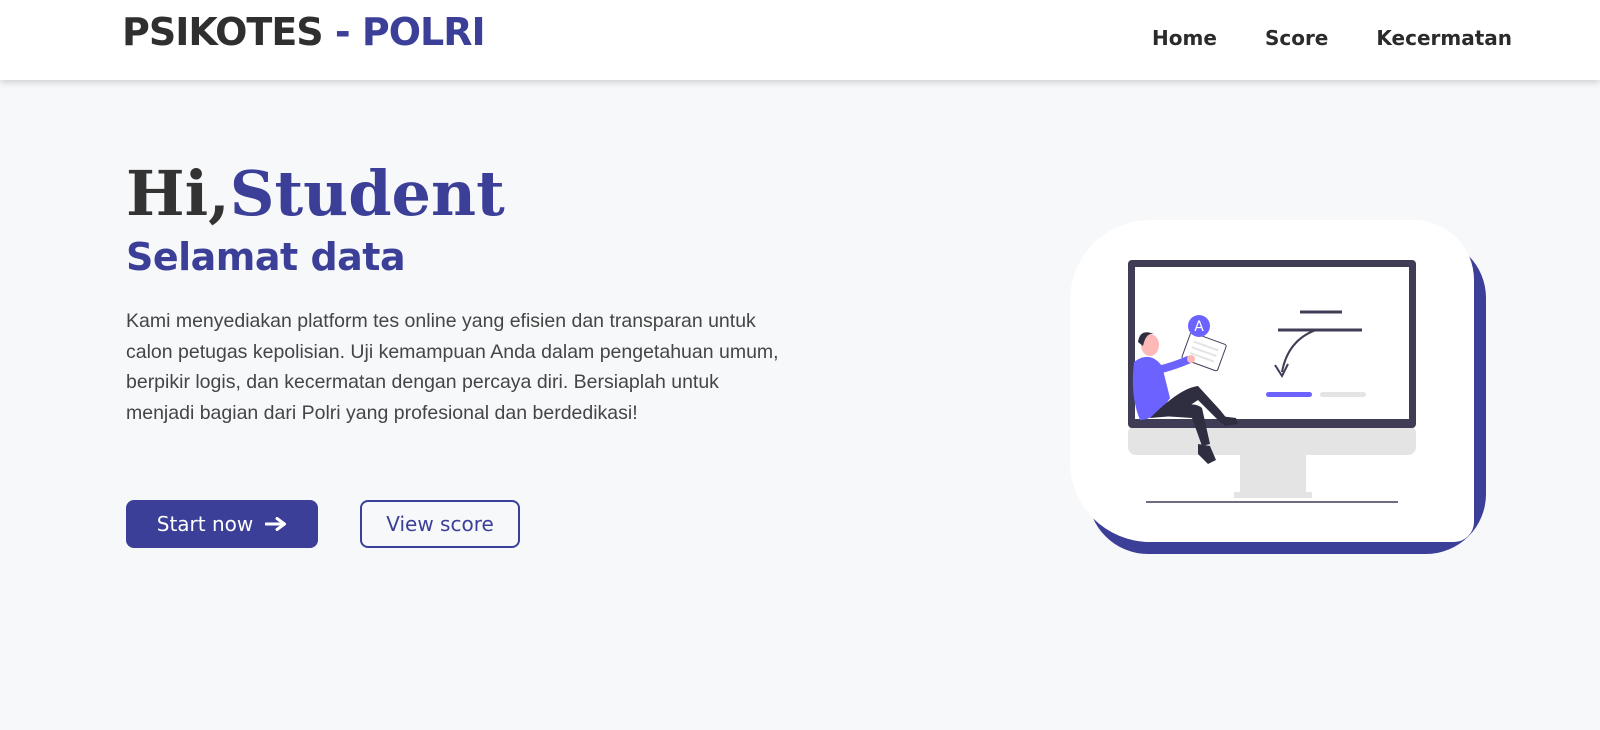 The width and height of the screenshot is (1600, 730). I want to click on start-now-label: Start now, so click(205, 524).